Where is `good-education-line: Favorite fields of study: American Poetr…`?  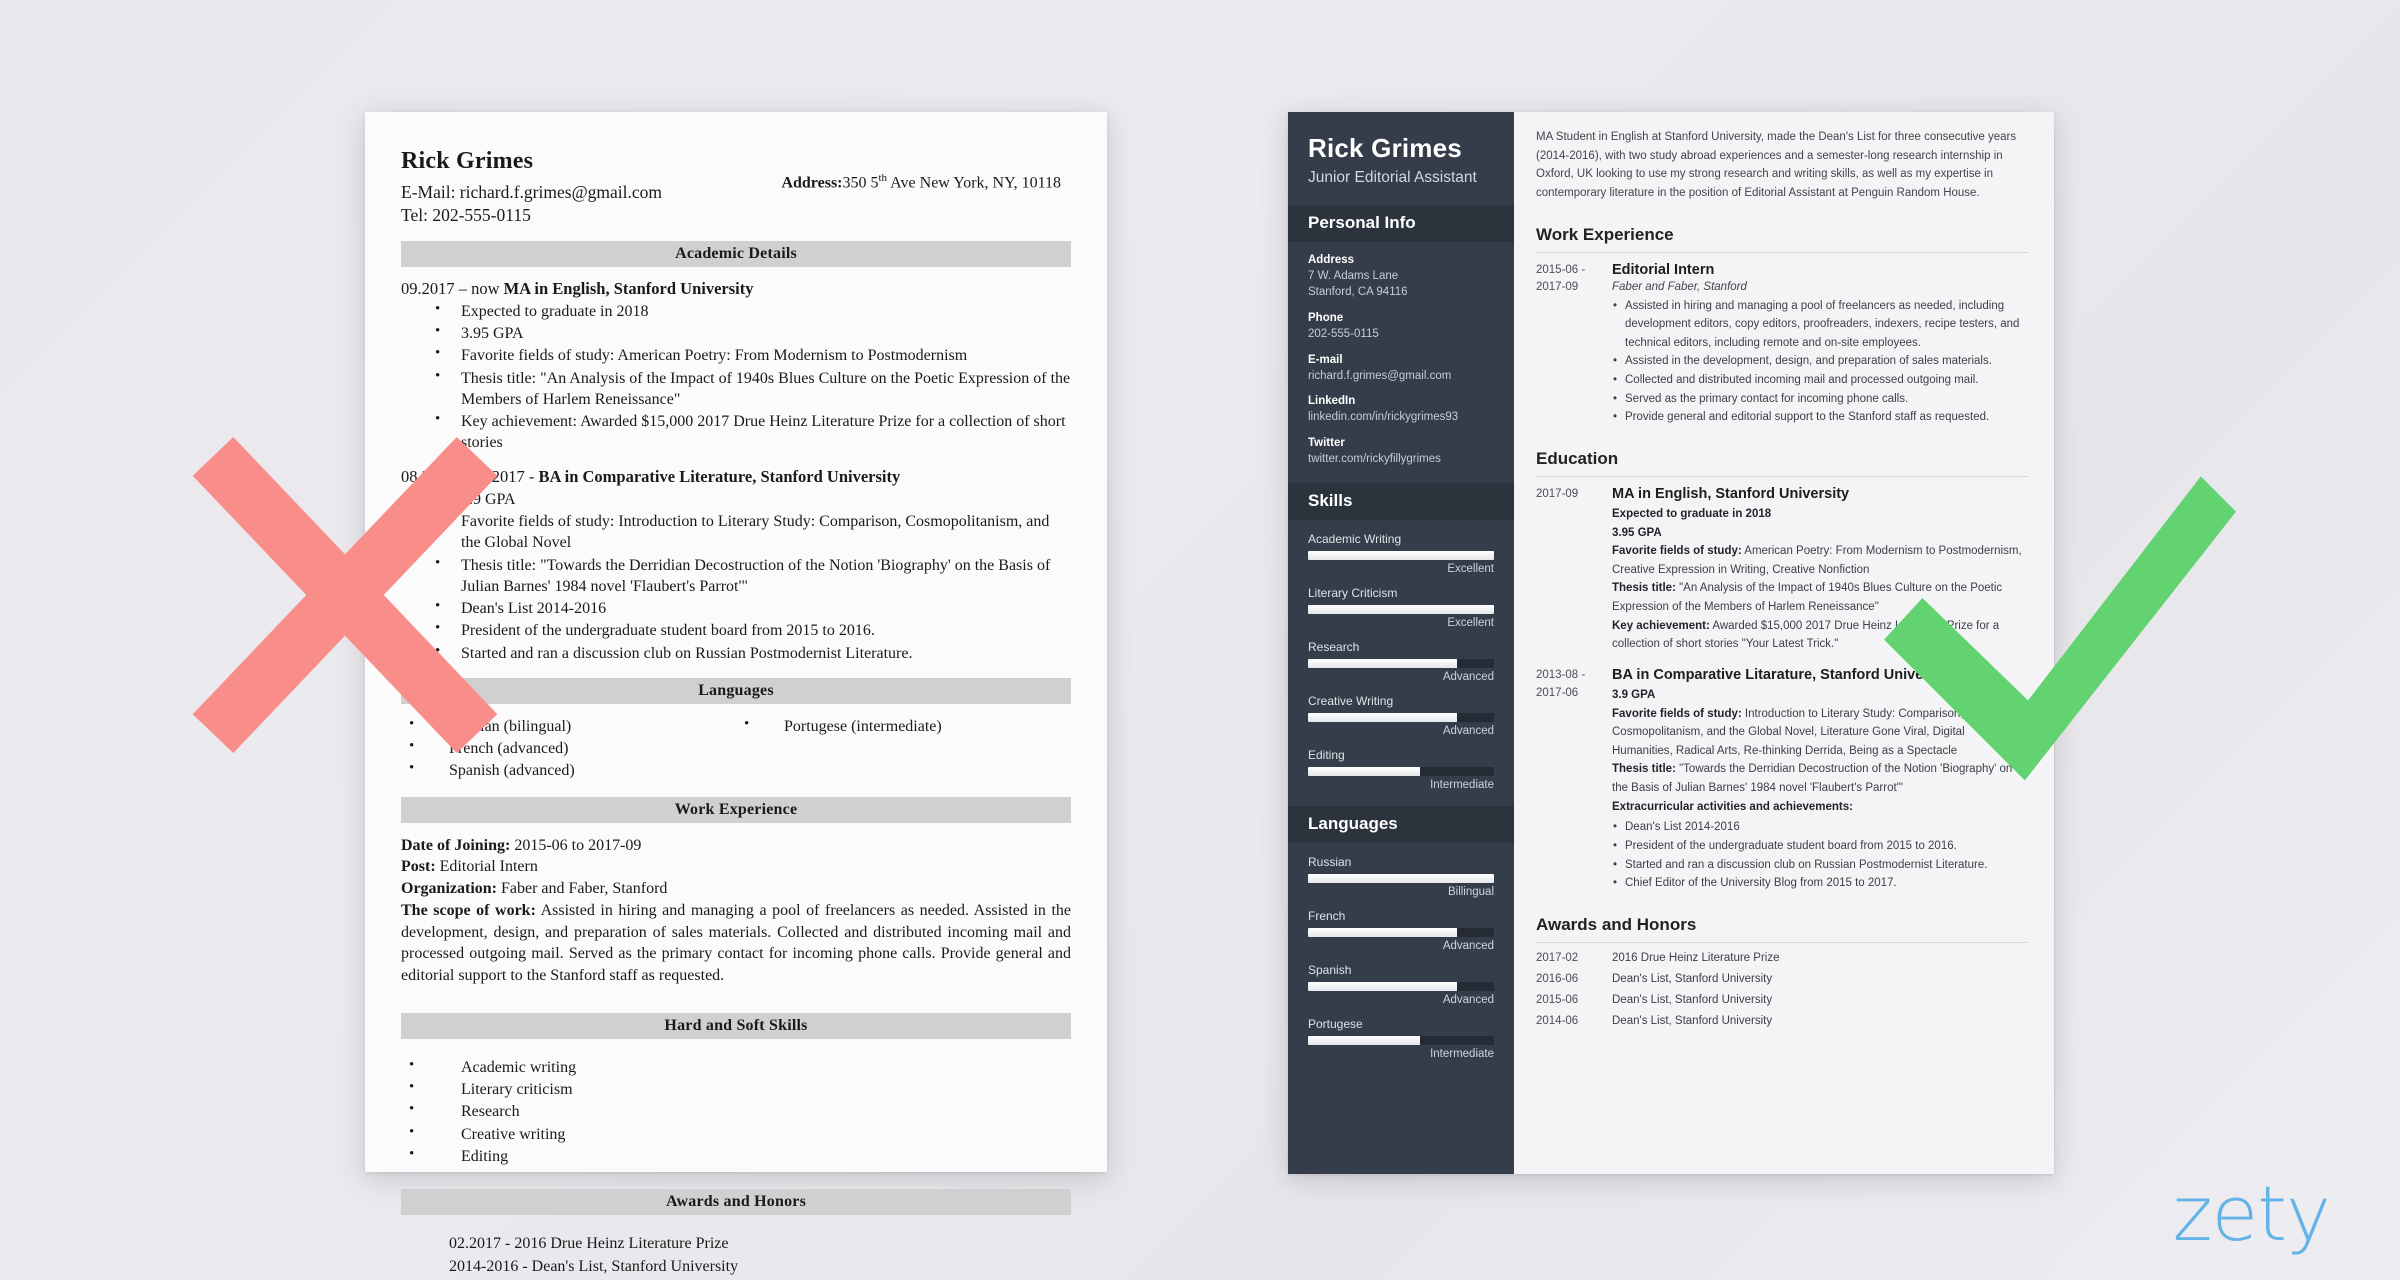
good-education-line: Favorite fields of study: American Poetr… is located at coordinates (1817, 560).